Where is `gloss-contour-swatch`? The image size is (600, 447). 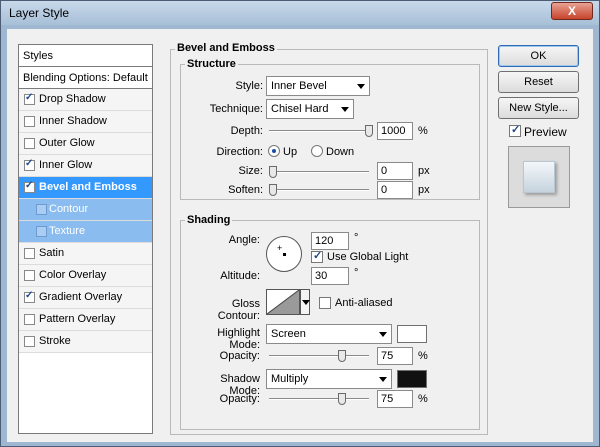 gloss-contour-swatch is located at coordinates (283, 302).